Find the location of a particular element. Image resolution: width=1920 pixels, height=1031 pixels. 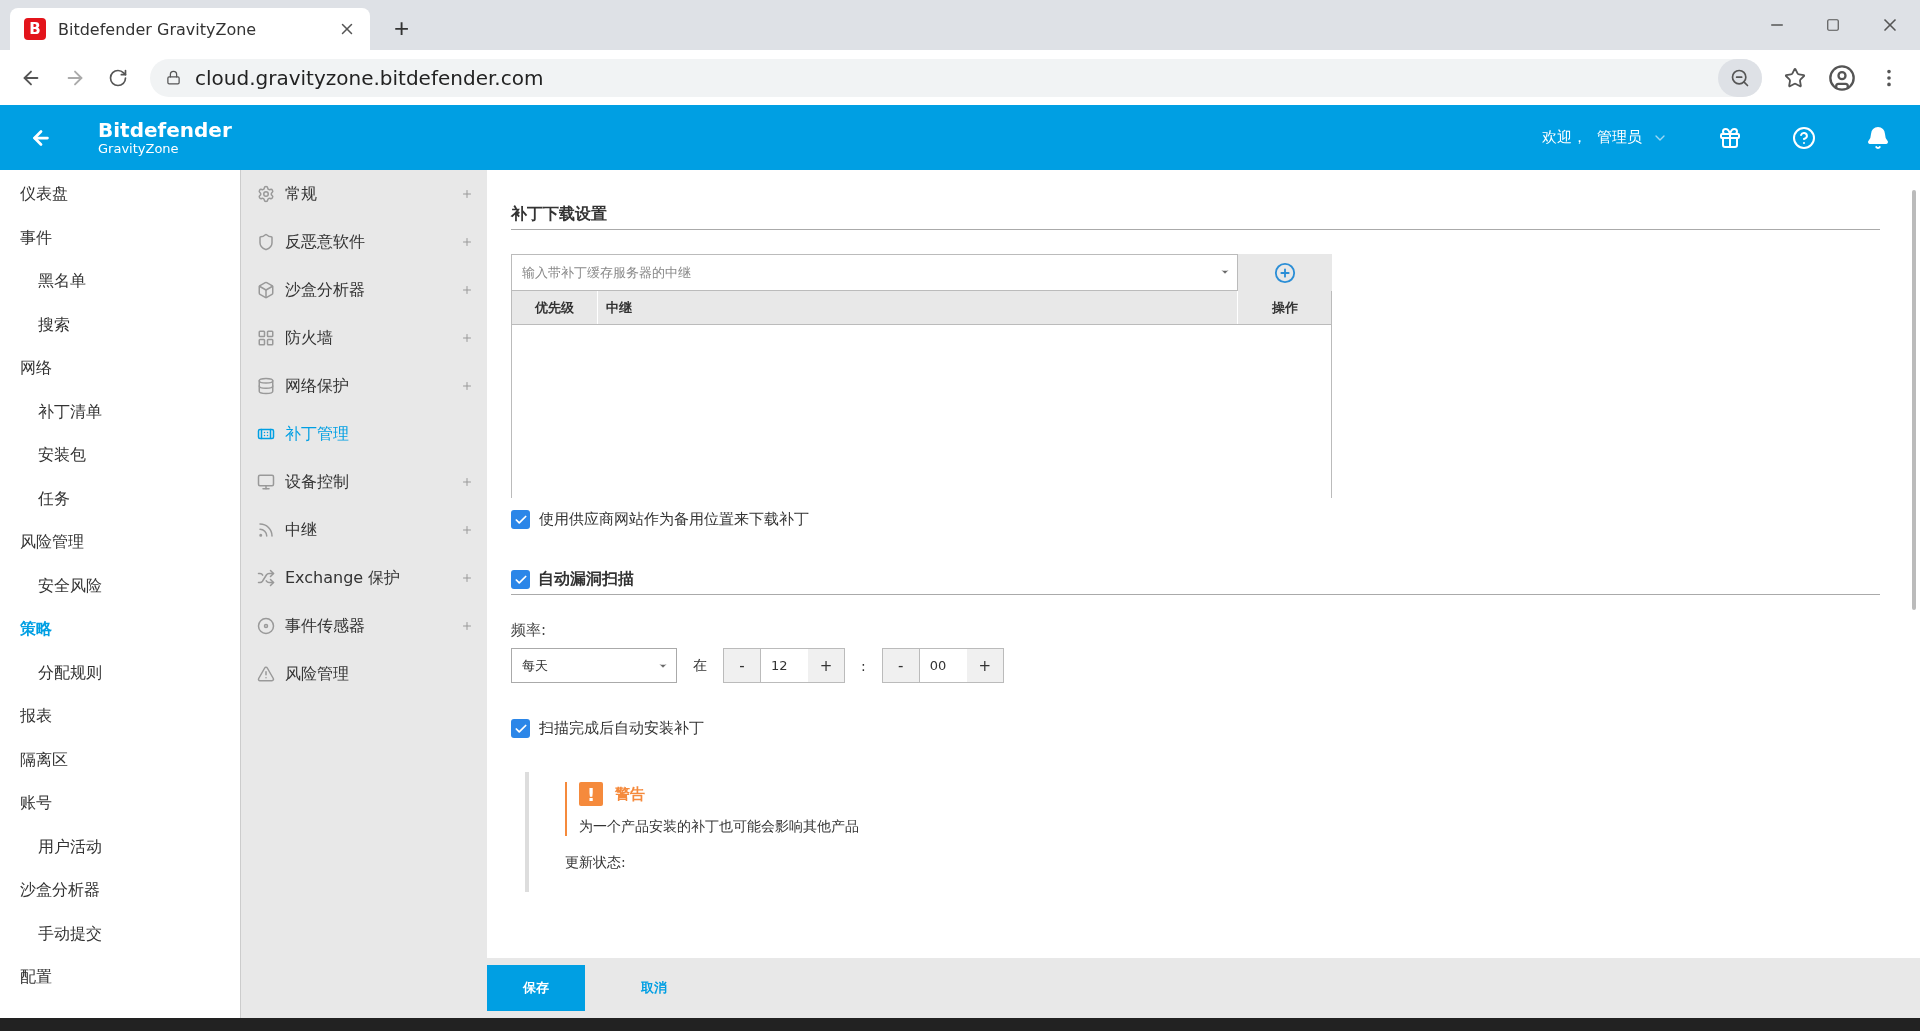

nav-item: 仪表盘 is located at coordinates (120, 194).